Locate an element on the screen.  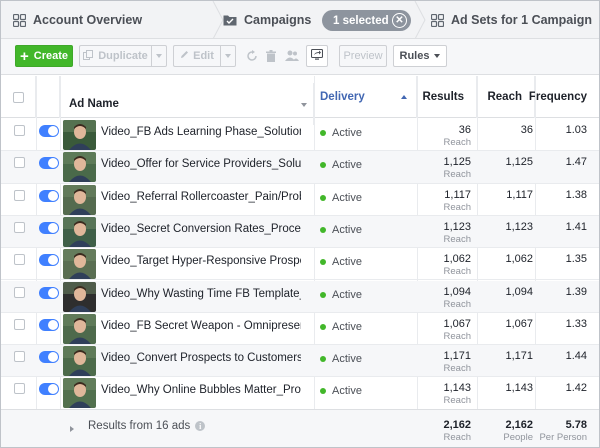
edit-dropdown-button is located at coordinates (228, 56).